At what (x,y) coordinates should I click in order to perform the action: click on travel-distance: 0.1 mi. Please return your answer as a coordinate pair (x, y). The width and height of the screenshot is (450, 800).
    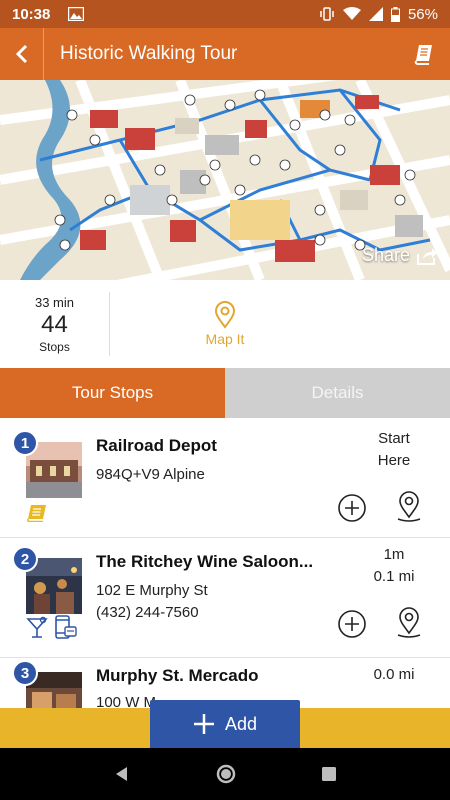
    Looking at the image, I should click on (394, 576).